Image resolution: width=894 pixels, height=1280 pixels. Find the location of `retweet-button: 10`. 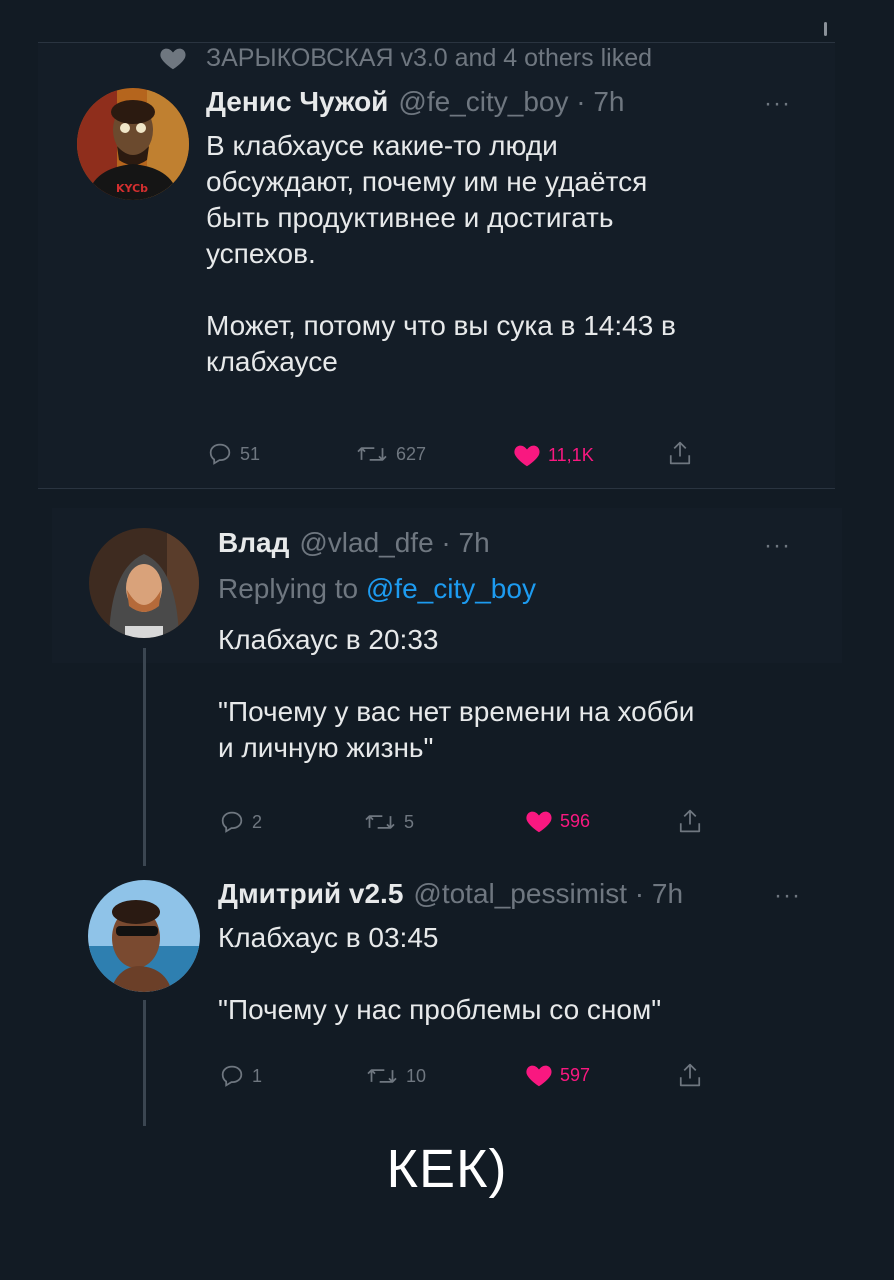

retweet-button: 10 is located at coordinates (395, 1076).